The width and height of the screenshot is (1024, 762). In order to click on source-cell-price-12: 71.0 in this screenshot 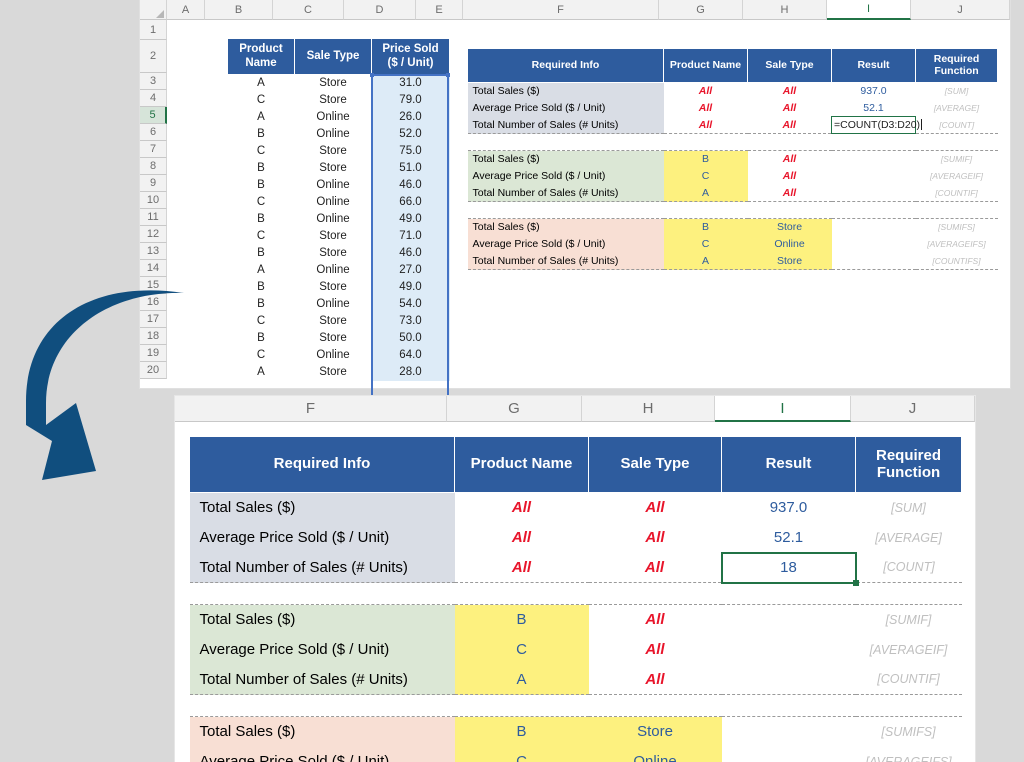, I will do `click(410, 236)`.